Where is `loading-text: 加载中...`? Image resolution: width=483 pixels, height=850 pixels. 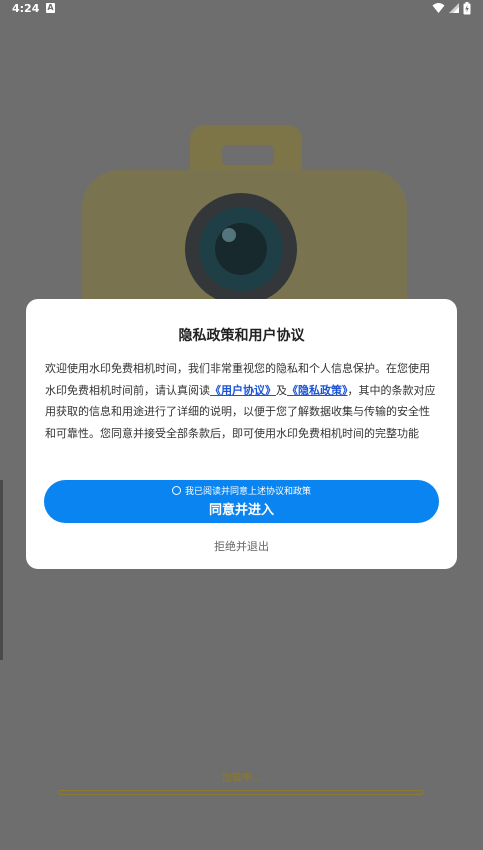
loading-text: 加载中... is located at coordinates (241, 778).